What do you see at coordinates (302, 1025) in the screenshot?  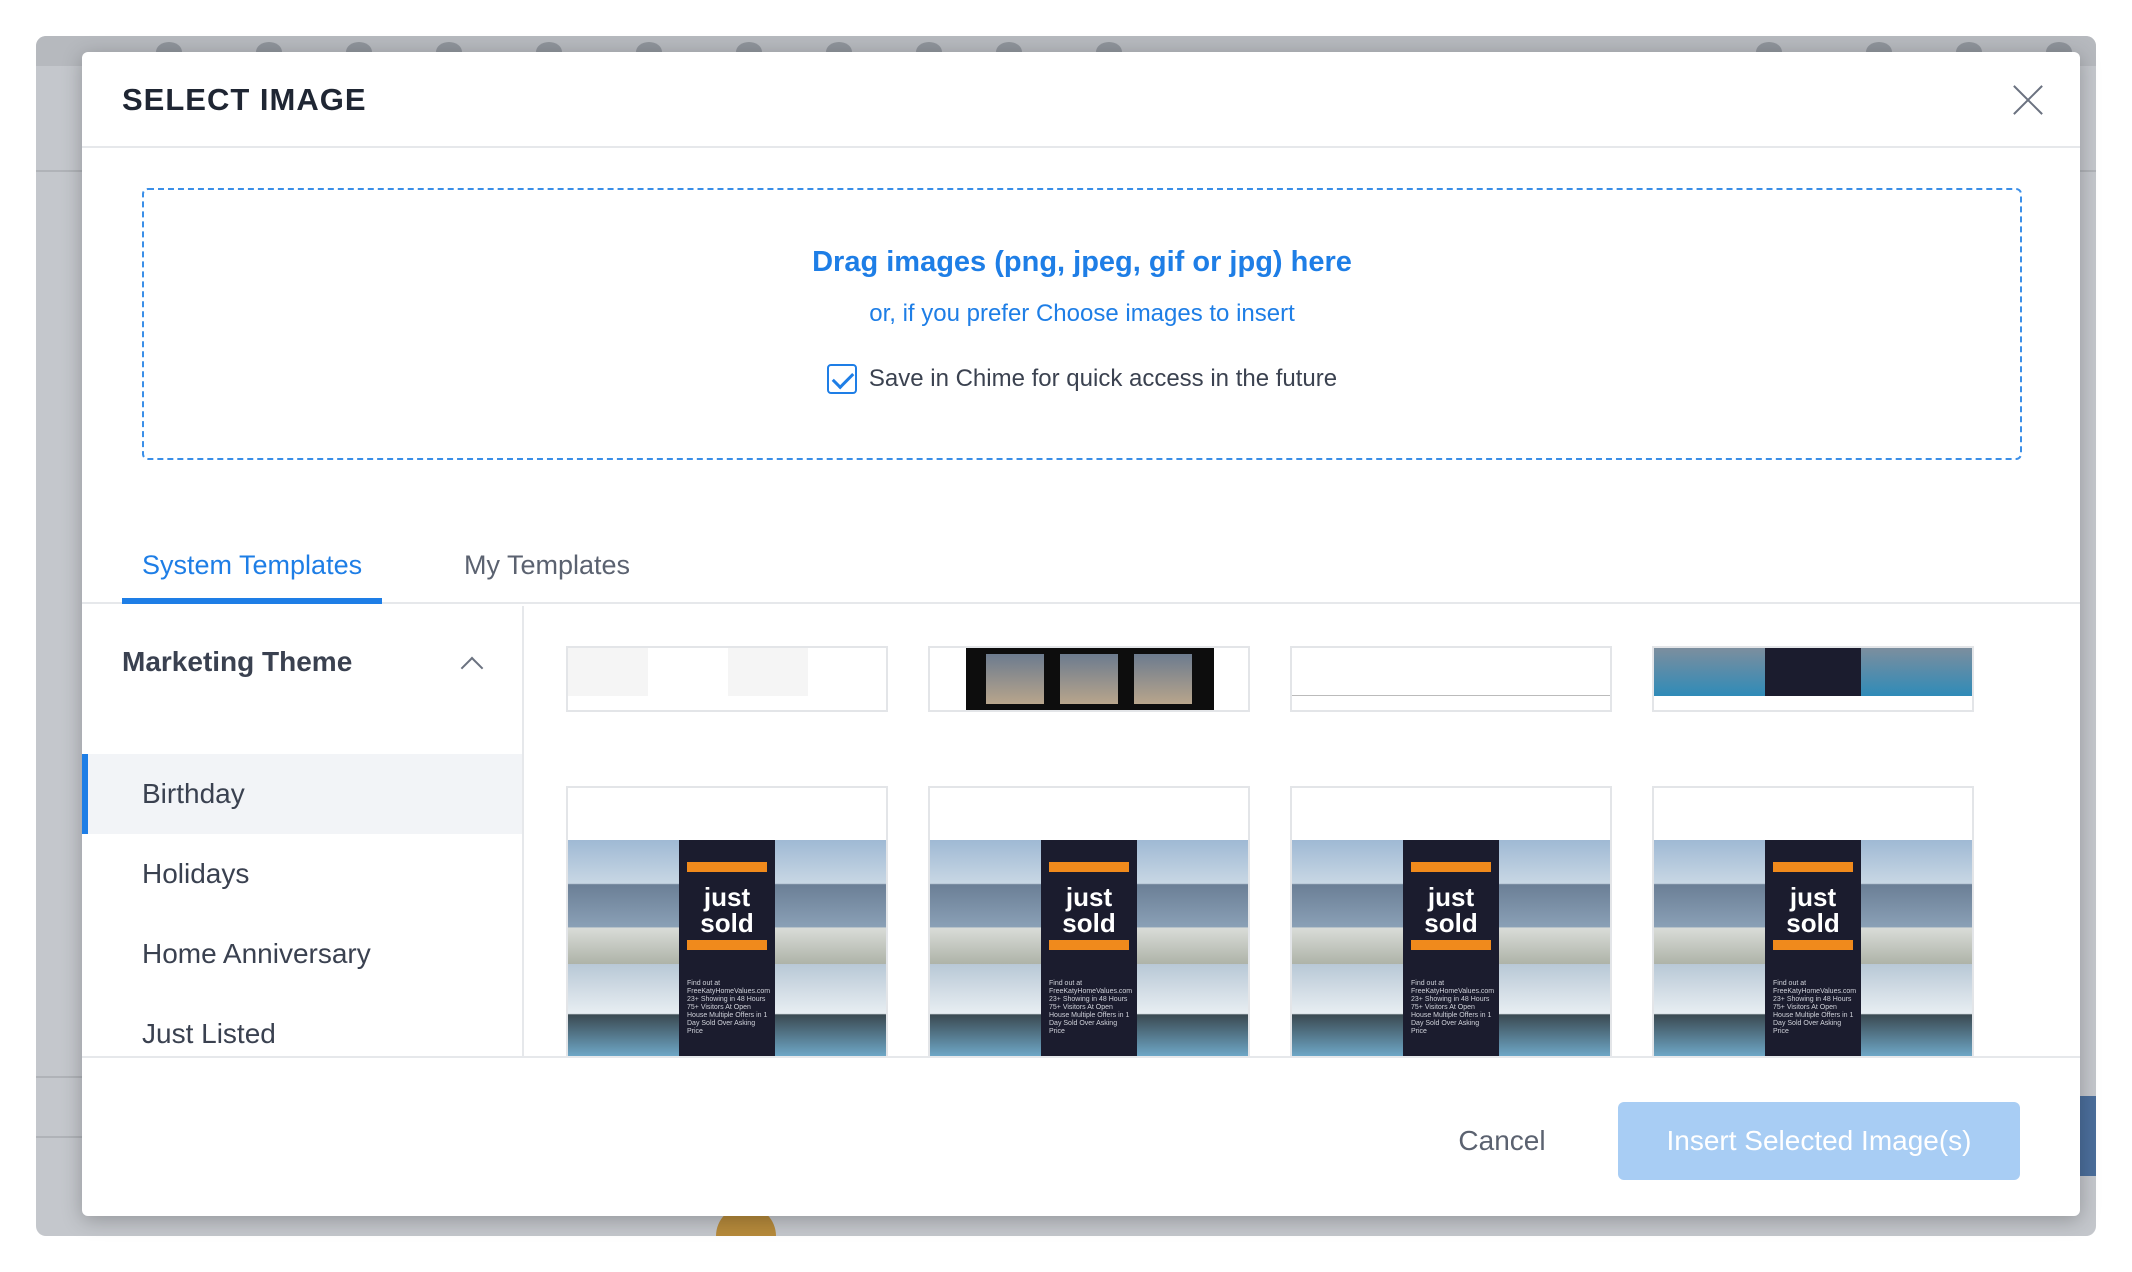 I see `sidebar-item-just-listed: Just Listed` at bounding box center [302, 1025].